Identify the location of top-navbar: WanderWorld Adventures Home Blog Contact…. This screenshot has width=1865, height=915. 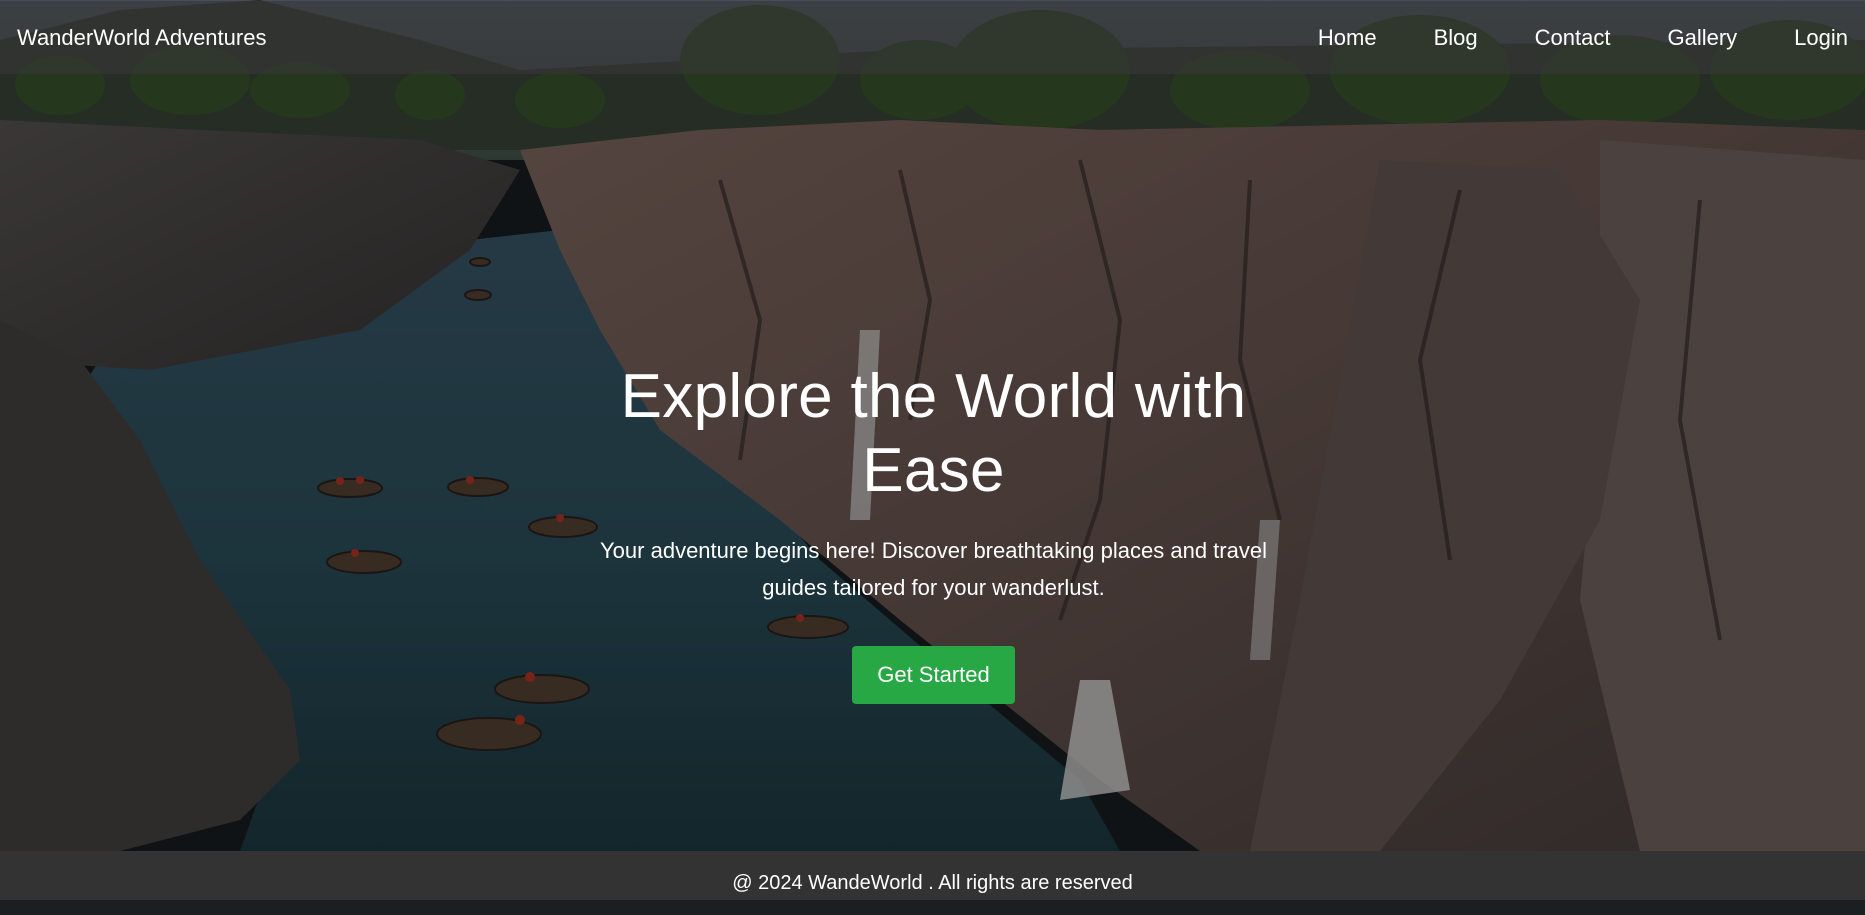
(932, 37).